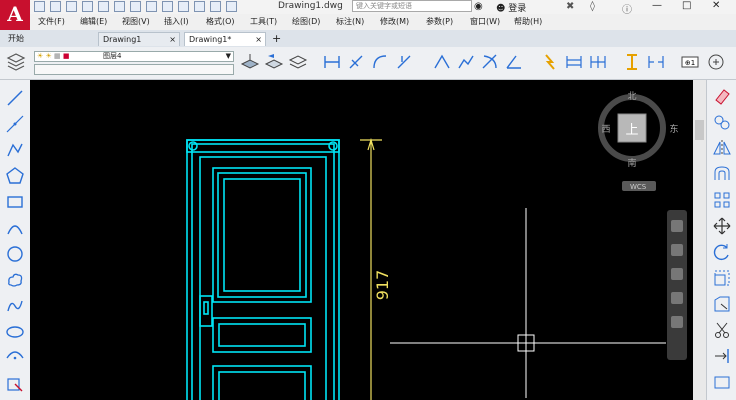  Describe the element at coordinates (722, 356) in the screenshot. I see `extend-icon` at that location.